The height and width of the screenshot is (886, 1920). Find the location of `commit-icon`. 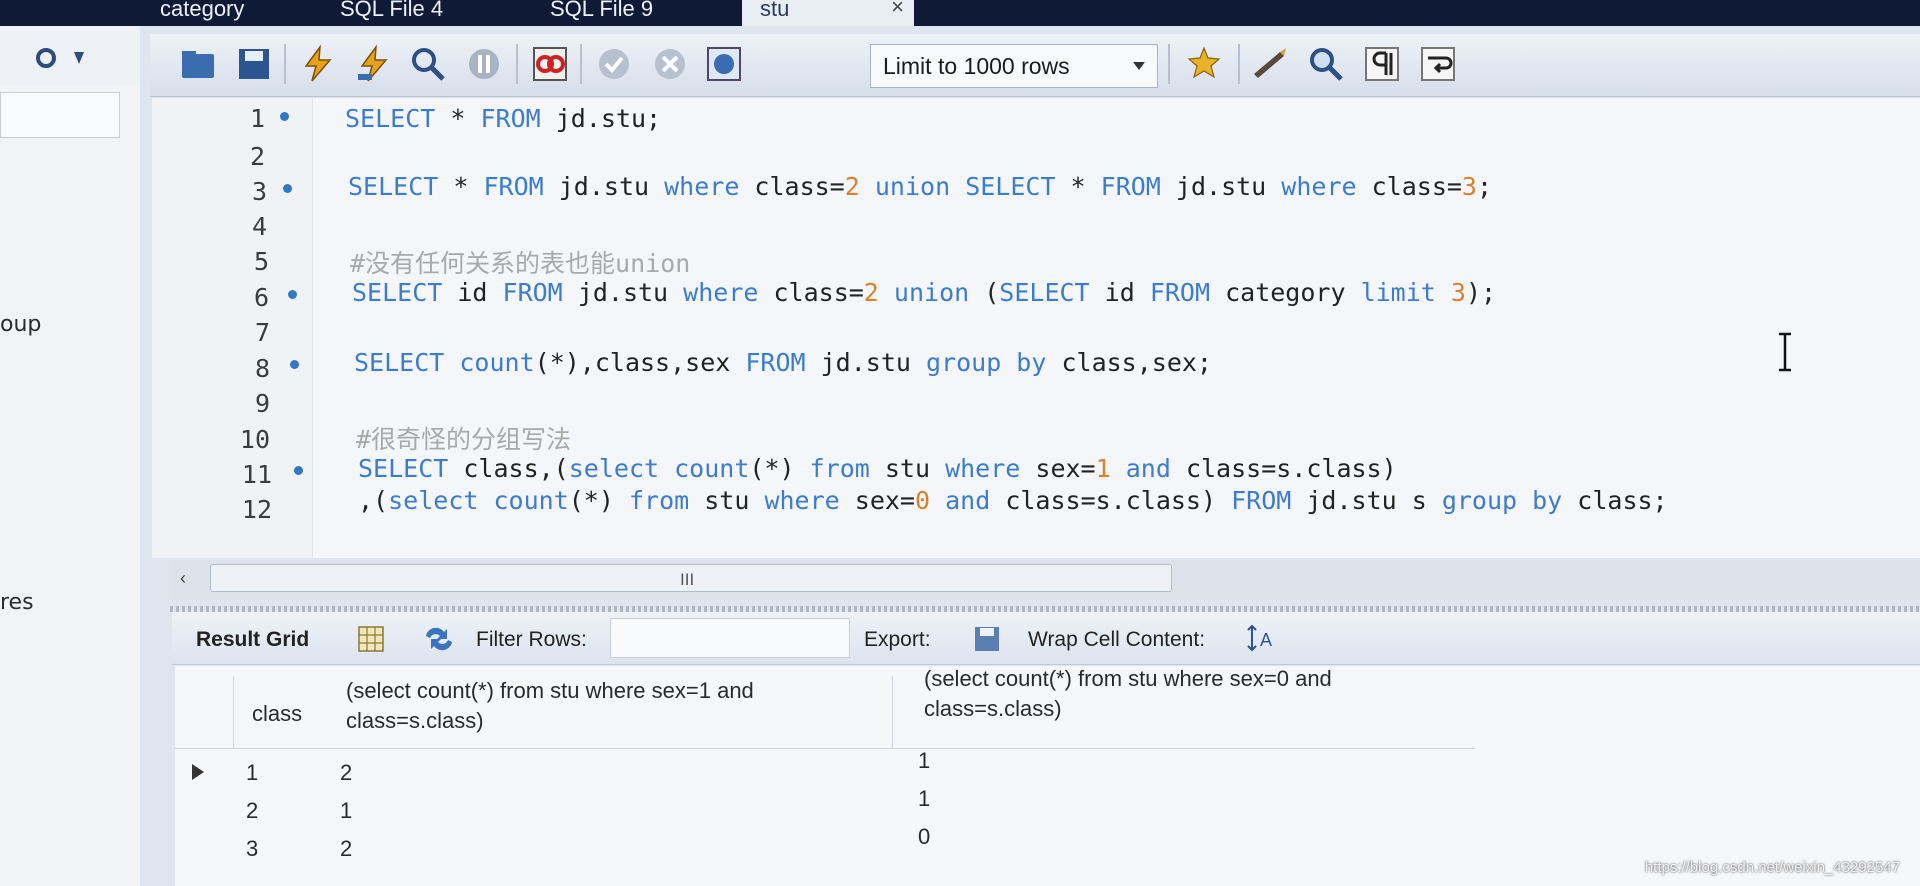

commit-icon is located at coordinates (614, 64).